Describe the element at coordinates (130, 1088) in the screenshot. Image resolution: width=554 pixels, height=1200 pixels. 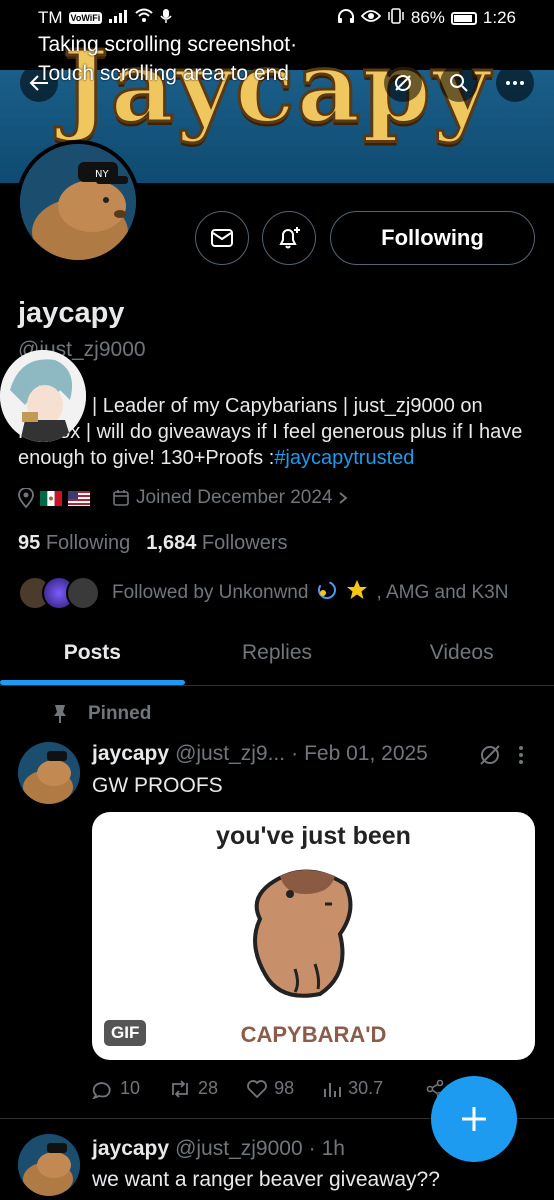
I see `reply-count: 10` at that location.